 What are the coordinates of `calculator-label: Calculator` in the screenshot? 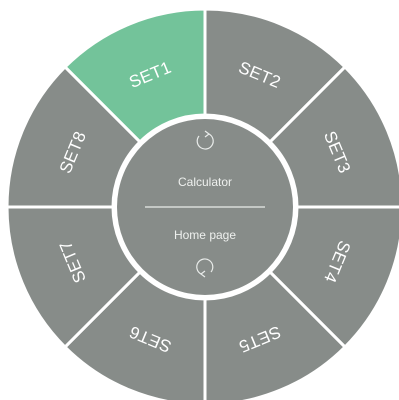 It's located at (205, 182).